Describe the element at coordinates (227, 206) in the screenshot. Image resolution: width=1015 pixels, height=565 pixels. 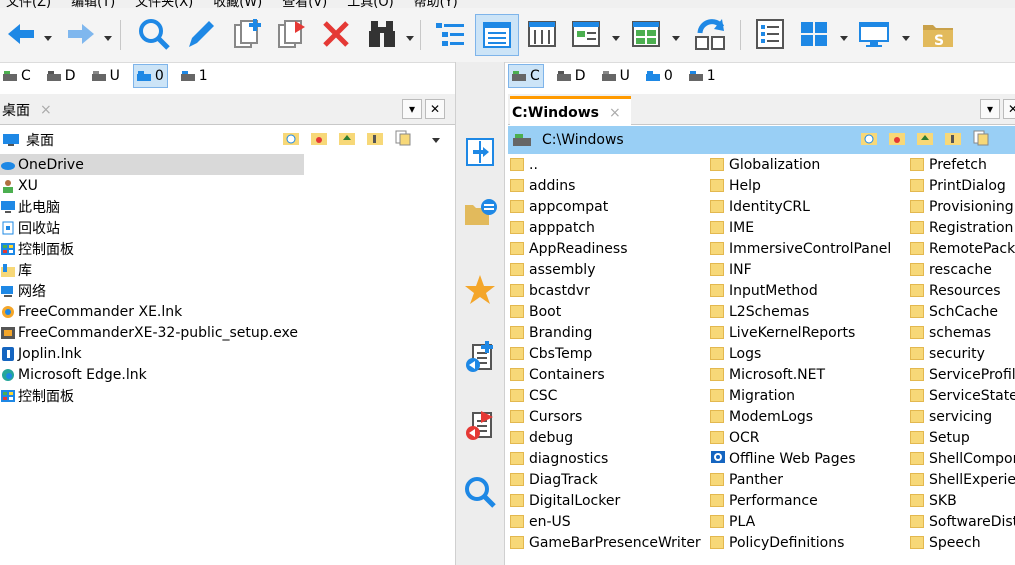
I see `list-item: 此电脑` at that location.